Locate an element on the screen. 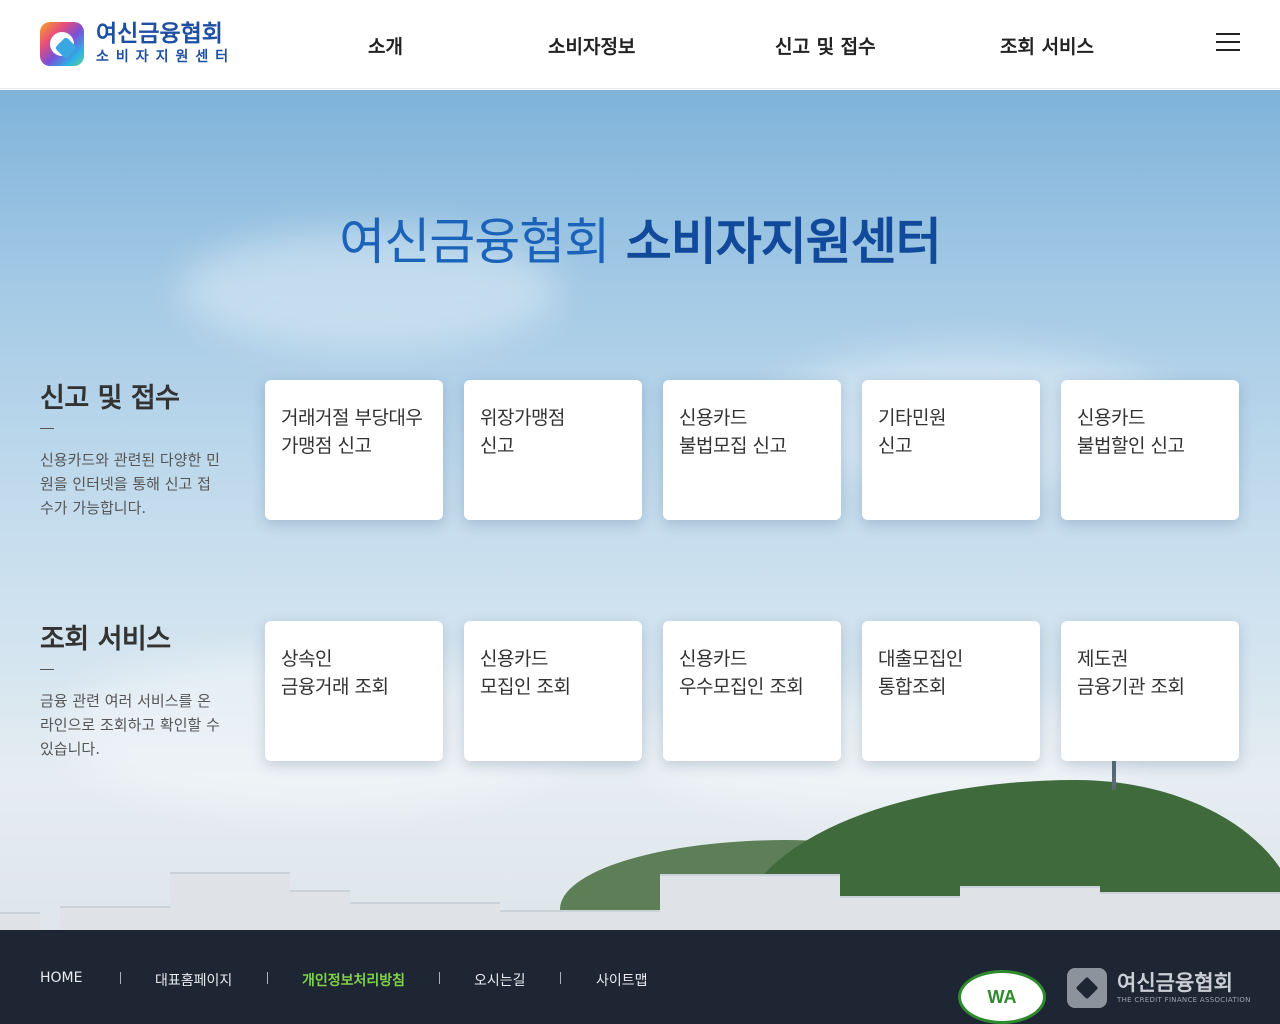 The width and height of the screenshot is (1280, 1024). nav-item-intro: 소개 is located at coordinates (385, 45).